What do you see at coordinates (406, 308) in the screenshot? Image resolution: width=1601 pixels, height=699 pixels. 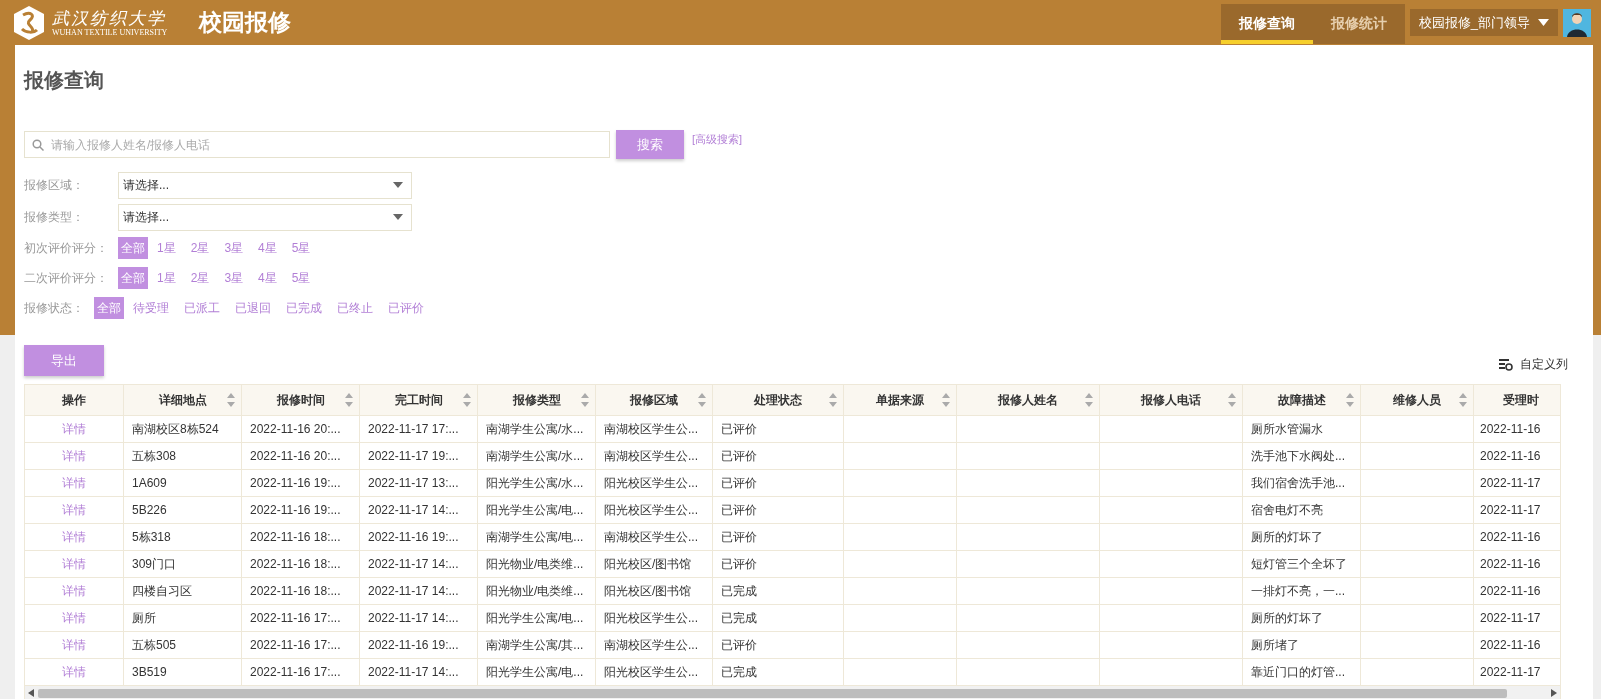 I see `filter-option: 已评价` at bounding box center [406, 308].